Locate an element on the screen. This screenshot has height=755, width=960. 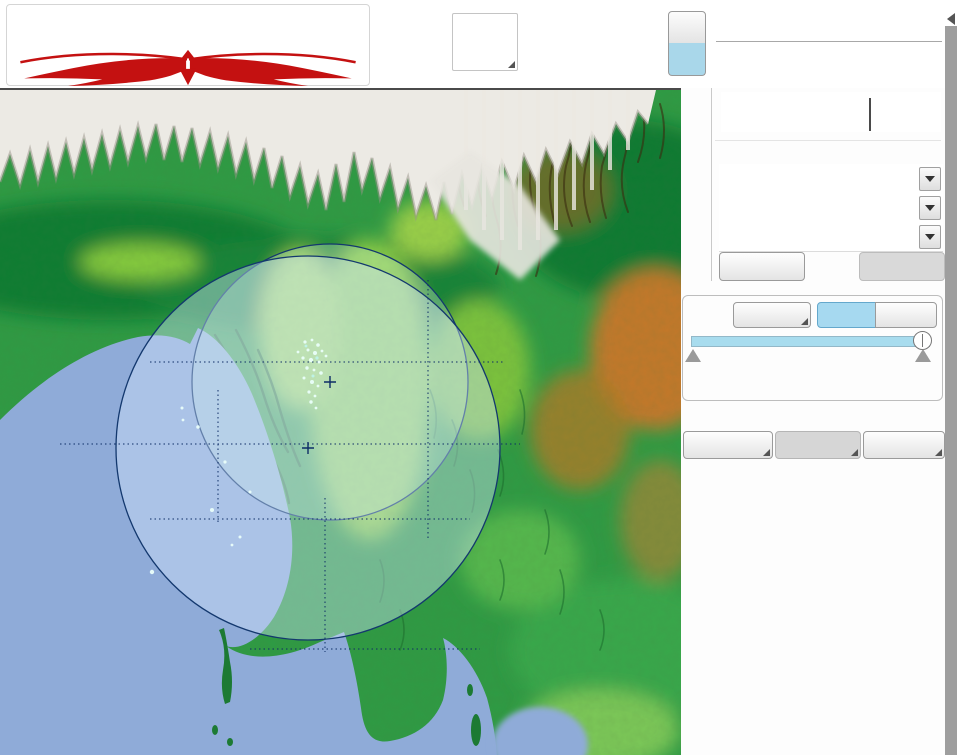
replay-slider-track is located at coordinates (810, 341).